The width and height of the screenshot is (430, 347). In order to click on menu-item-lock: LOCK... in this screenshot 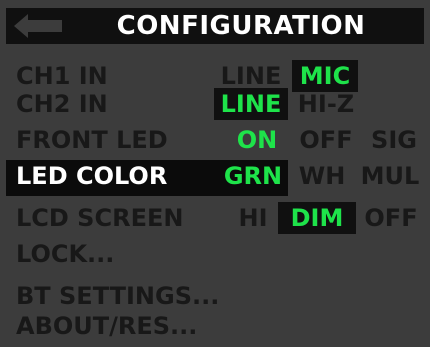, I will do `click(215, 254)`.